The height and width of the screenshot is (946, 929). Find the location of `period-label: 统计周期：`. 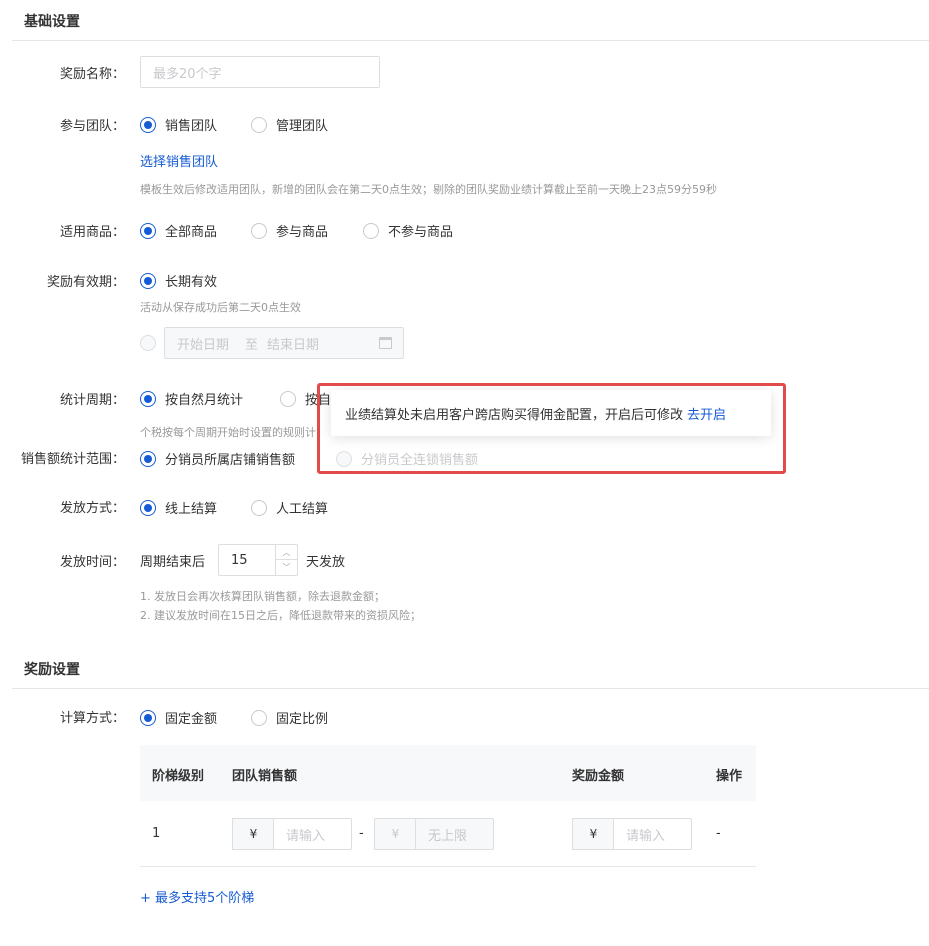

period-label: 统计周期： is located at coordinates (92, 400).